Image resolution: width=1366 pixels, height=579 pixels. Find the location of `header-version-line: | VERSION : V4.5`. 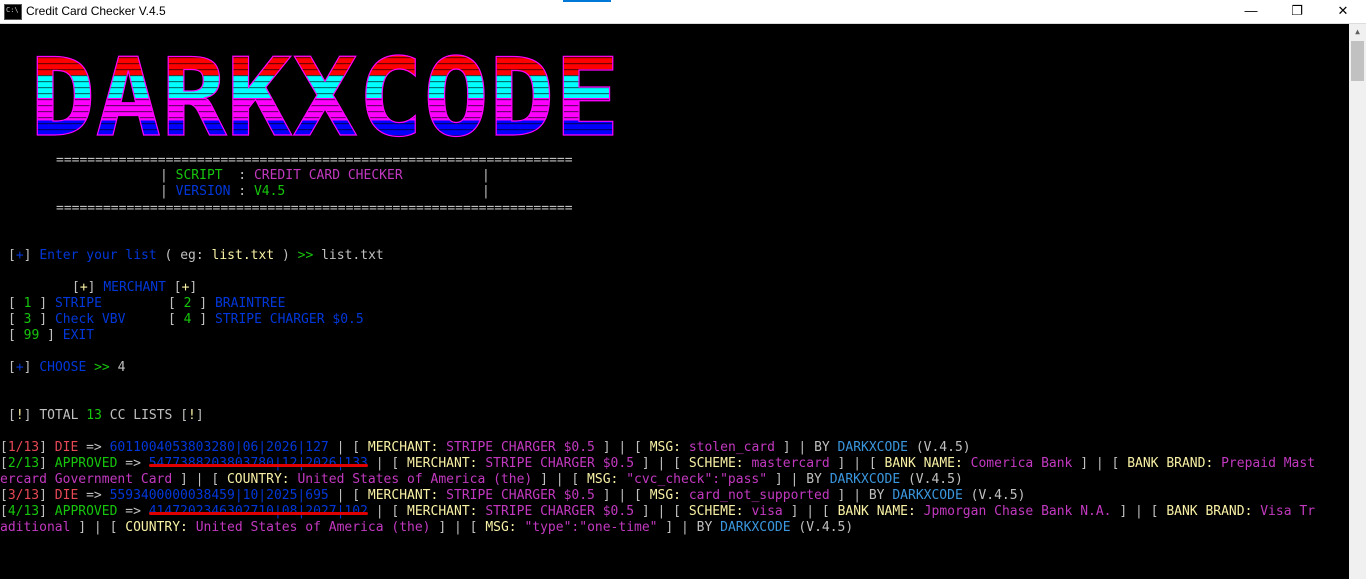

header-version-line: | VERSION : V4.5 is located at coordinates (223, 191).